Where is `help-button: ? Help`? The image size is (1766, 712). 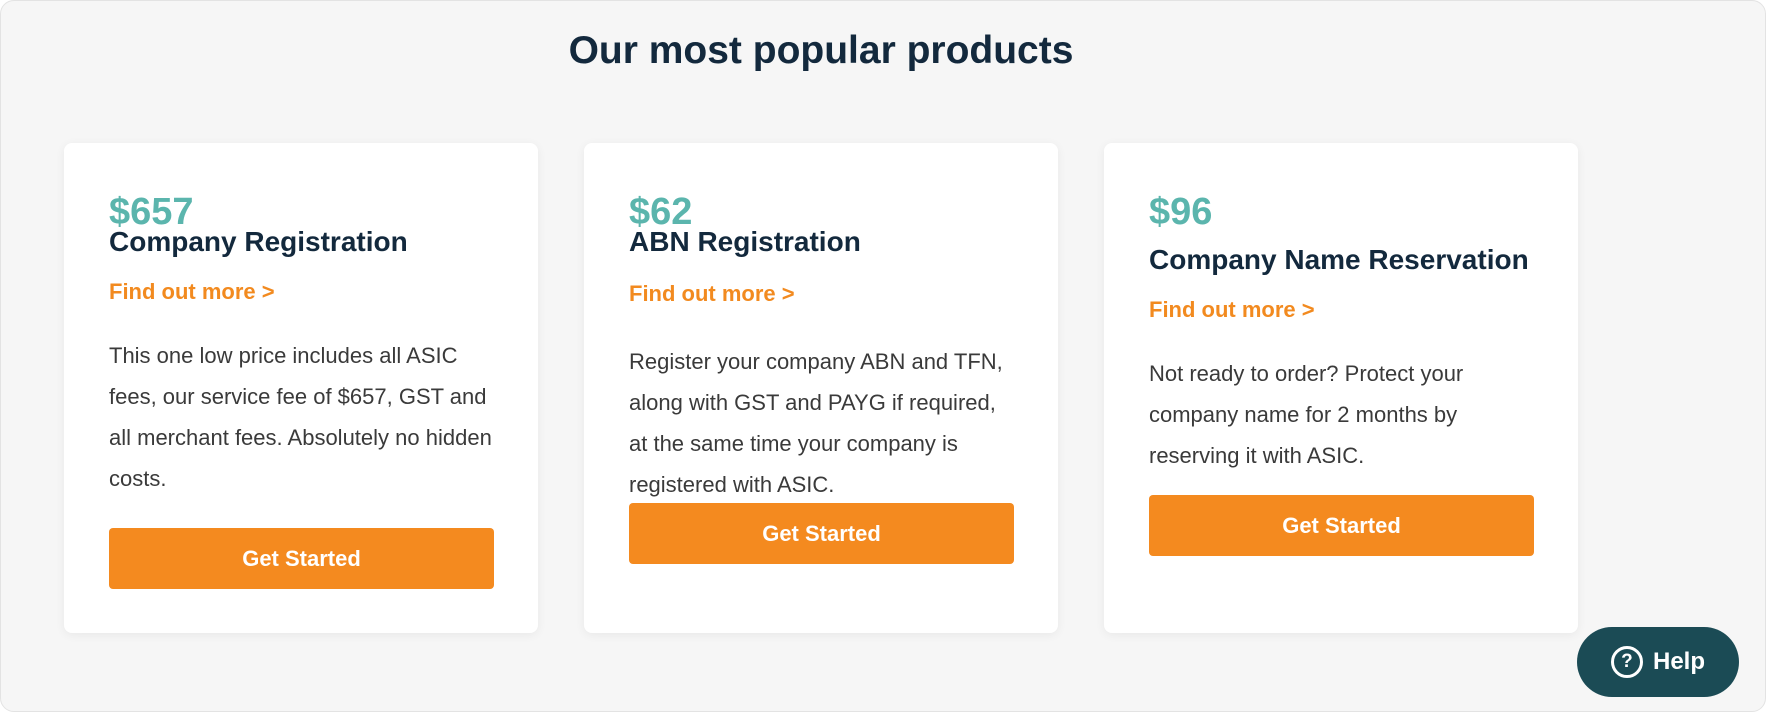
help-button: ? Help is located at coordinates (1658, 662).